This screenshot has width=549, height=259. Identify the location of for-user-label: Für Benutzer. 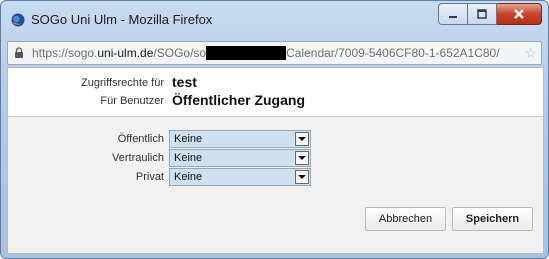
(132, 101).